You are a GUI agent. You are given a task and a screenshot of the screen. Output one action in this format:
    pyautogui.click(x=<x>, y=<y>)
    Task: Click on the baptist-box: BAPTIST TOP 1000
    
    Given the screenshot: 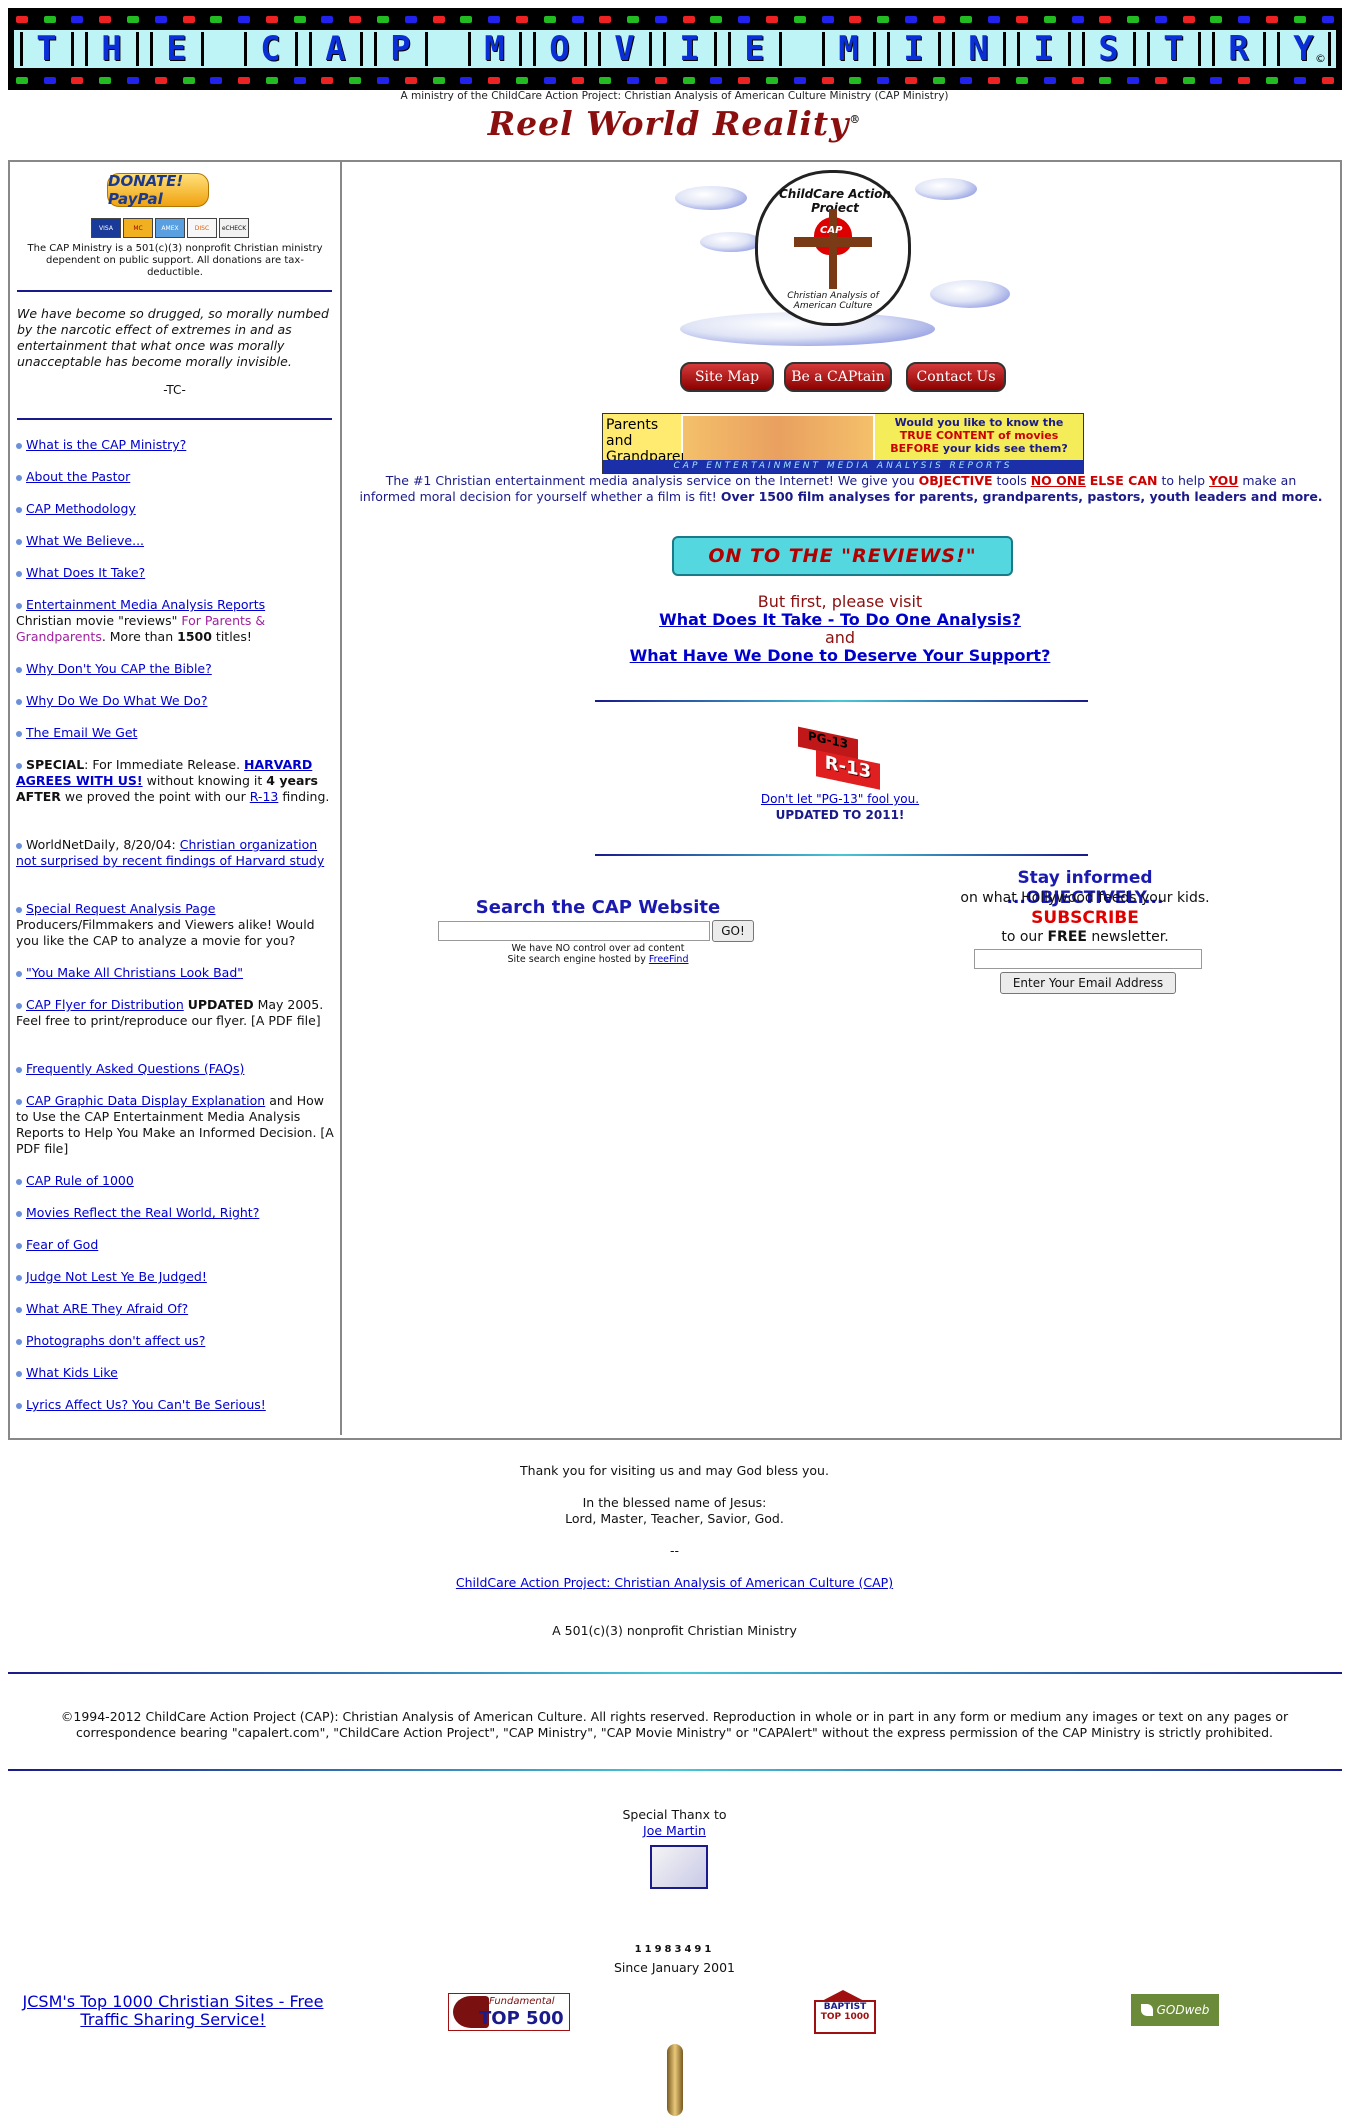 What is the action you would take?
    pyautogui.click(x=845, y=2017)
    